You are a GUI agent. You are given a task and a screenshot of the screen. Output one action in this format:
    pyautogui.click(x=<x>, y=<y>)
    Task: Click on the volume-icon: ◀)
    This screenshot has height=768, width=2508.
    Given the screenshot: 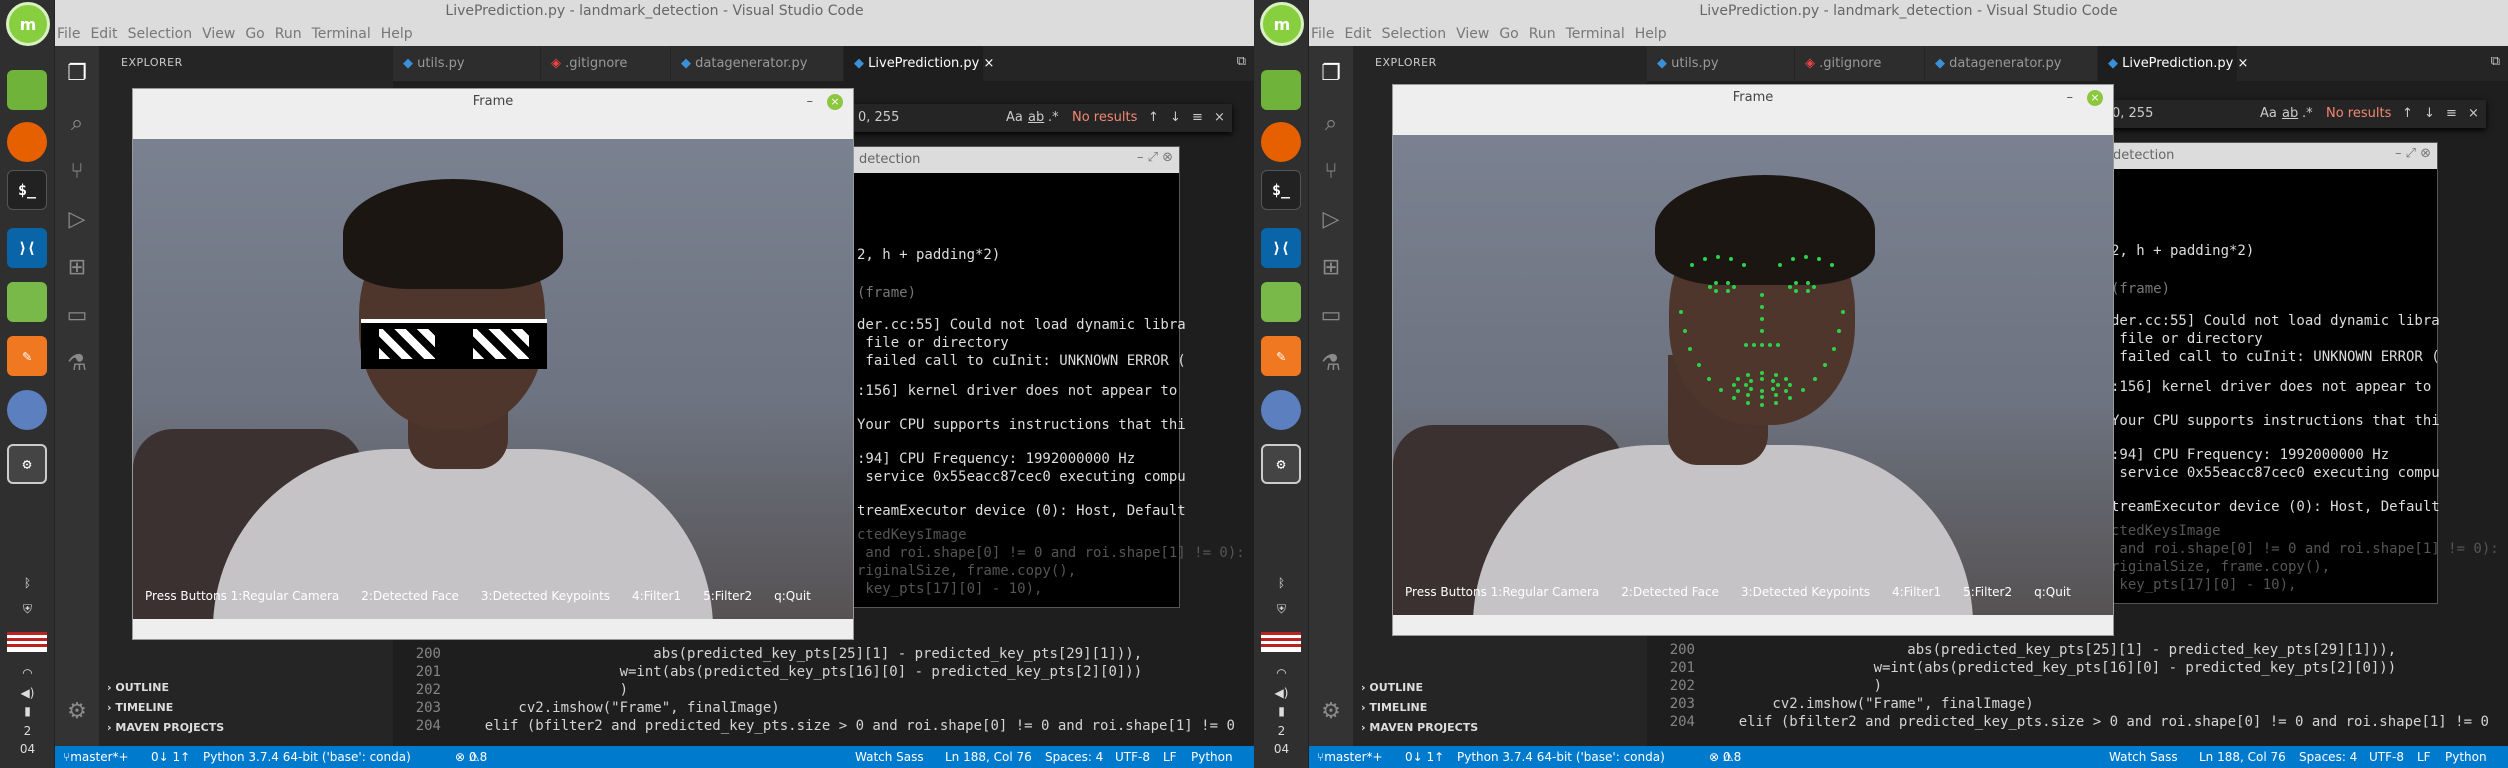 What is the action you would take?
    pyautogui.click(x=1281, y=693)
    